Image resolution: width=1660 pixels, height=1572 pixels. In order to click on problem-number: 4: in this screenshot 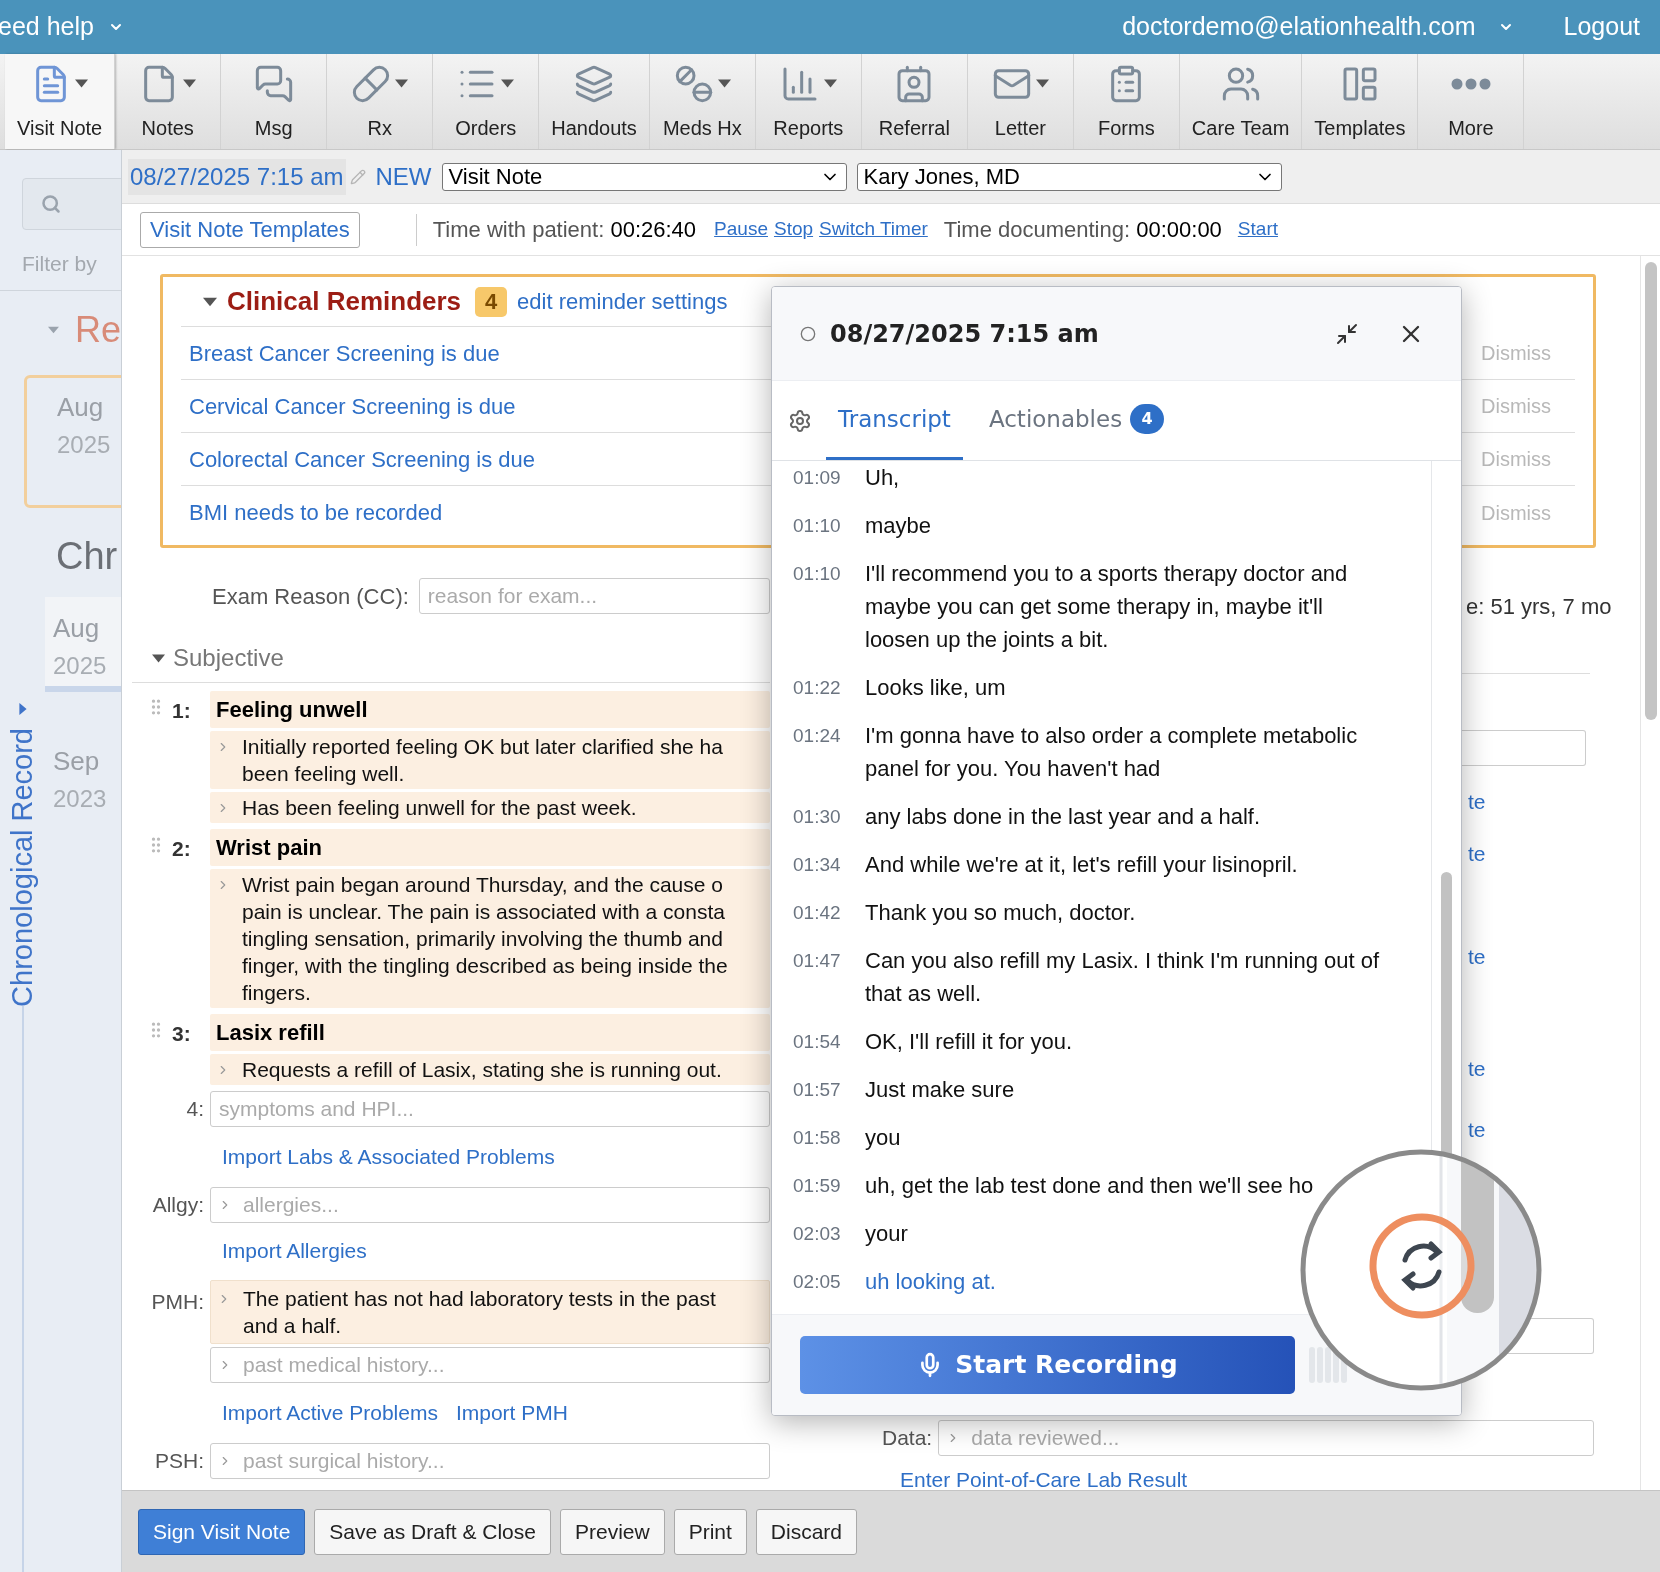, I will do `click(195, 1109)`.